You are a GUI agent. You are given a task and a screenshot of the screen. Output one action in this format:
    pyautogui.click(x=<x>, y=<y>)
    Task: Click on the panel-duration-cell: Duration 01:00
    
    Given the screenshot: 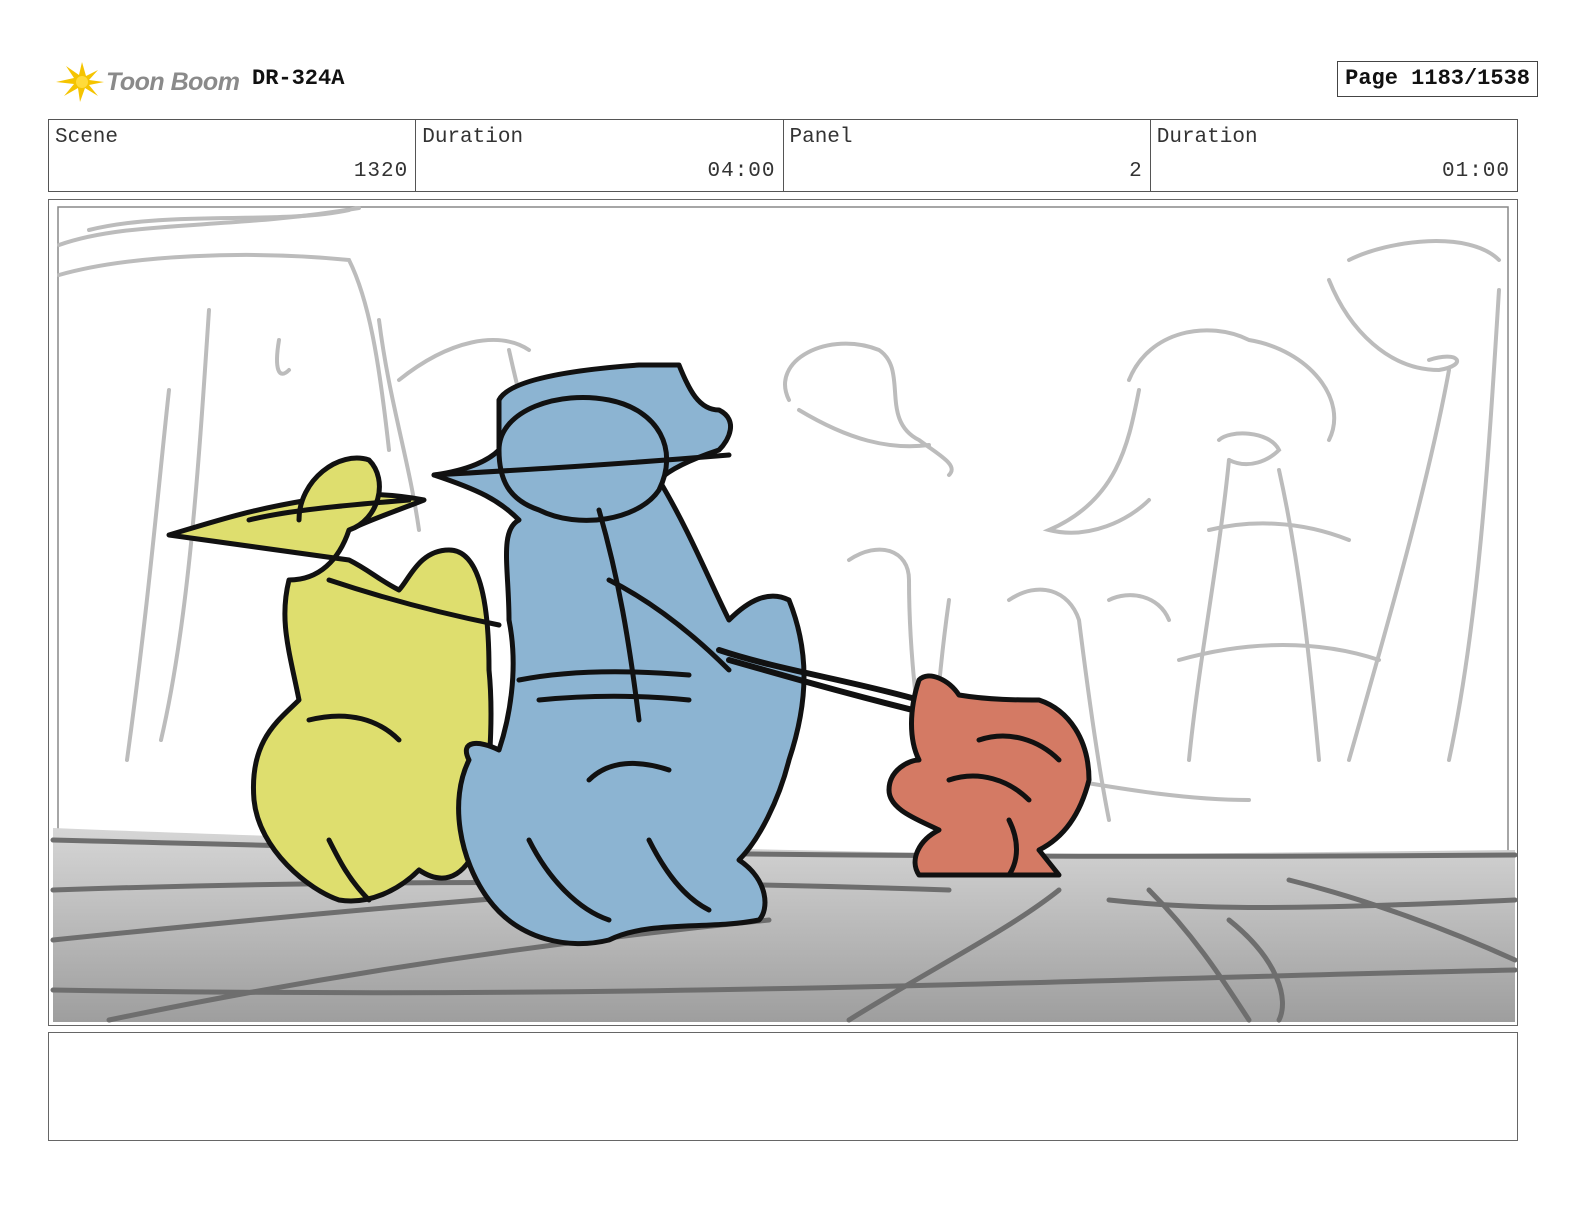 What is the action you would take?
    pyautogui.click(x=1334, y=155)
    